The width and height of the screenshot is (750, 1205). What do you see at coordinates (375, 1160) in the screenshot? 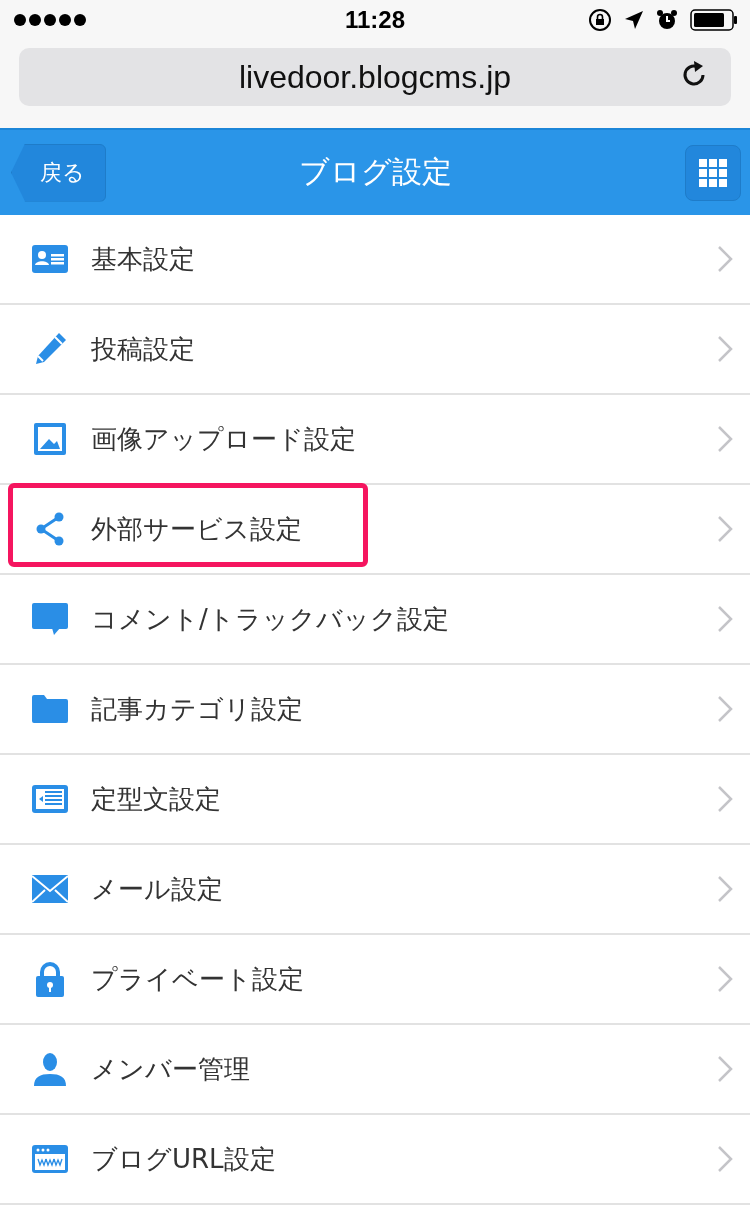
I see `settings-item: ブログURL設定` at bounding box center [375, 1160].